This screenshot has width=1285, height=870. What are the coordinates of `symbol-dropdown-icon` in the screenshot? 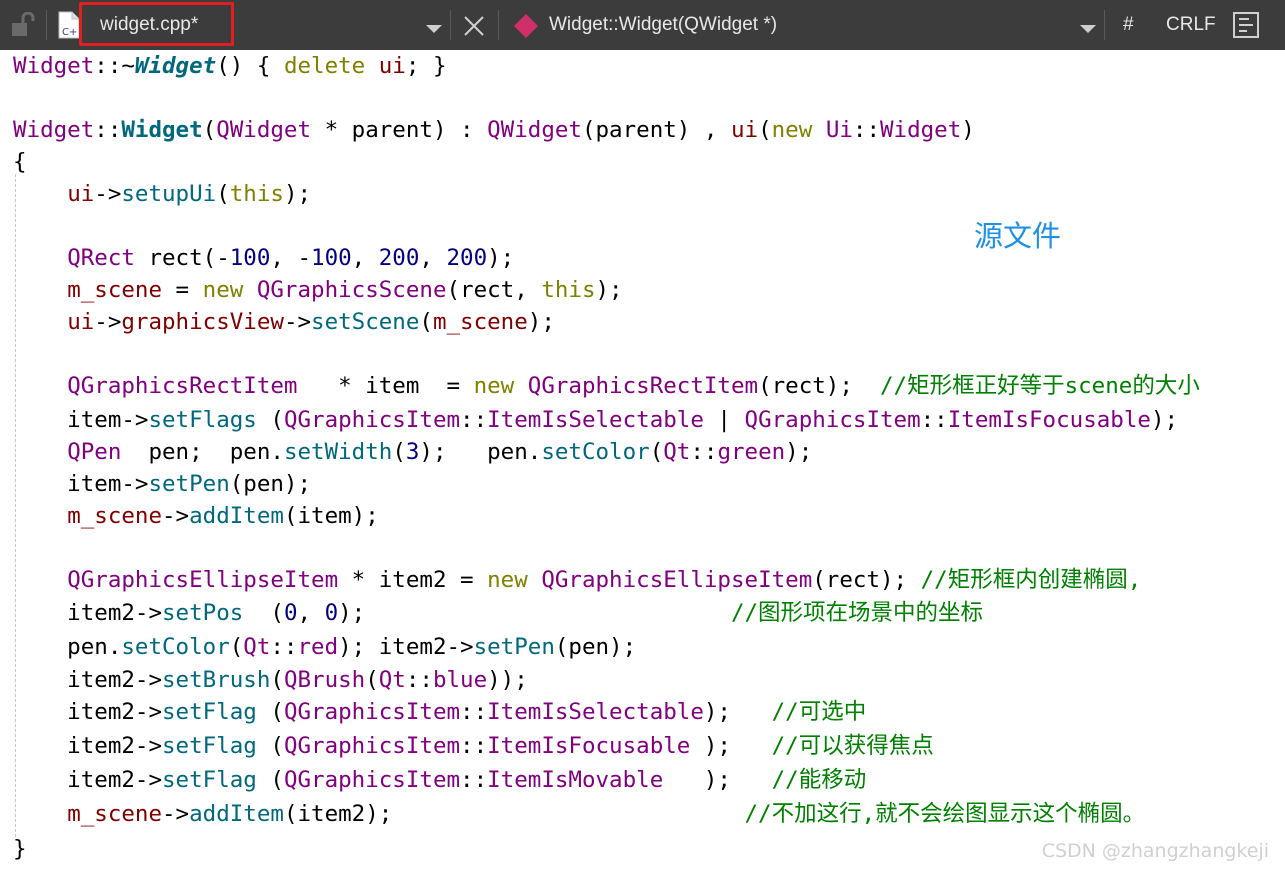 It's located at (1088, 29).